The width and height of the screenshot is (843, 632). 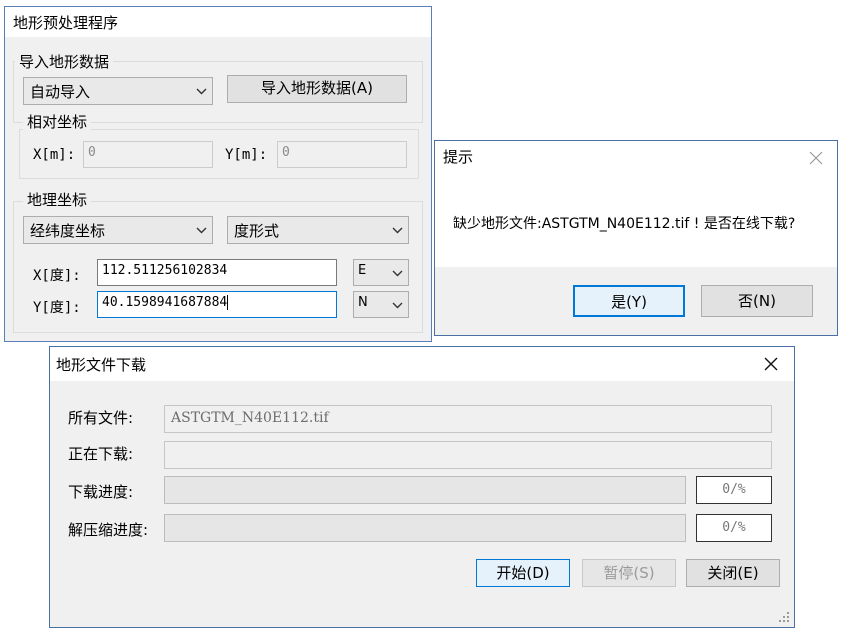 What do you see at coordinates (636, 156) in the screenshot?
I see `prompt-title-bar: 提示` at bounding box center [636, 156].